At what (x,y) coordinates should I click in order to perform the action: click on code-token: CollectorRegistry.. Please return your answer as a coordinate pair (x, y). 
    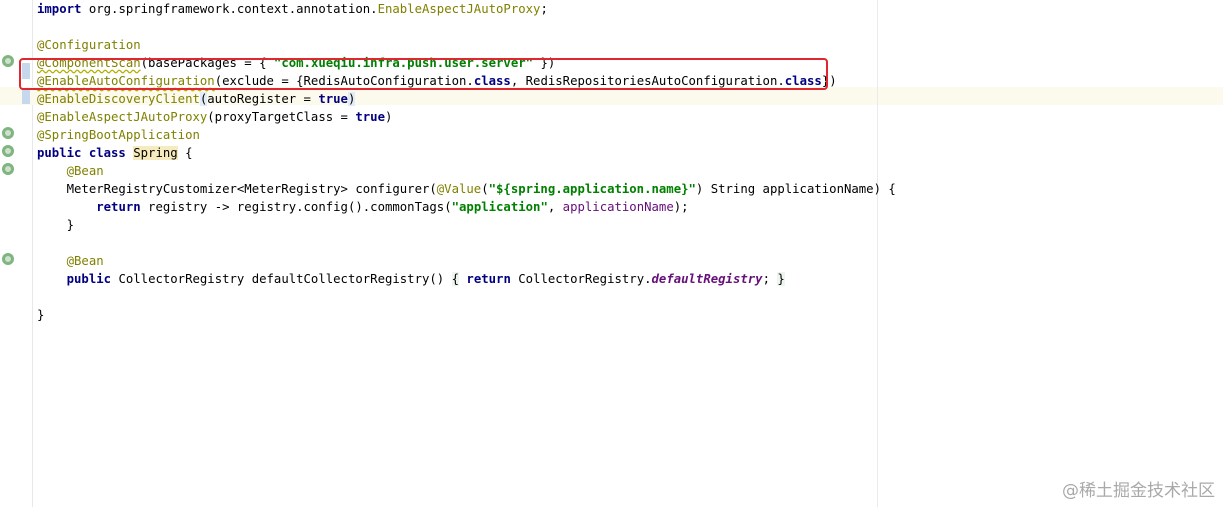
    Looking at the image, I should click on (581, 279).